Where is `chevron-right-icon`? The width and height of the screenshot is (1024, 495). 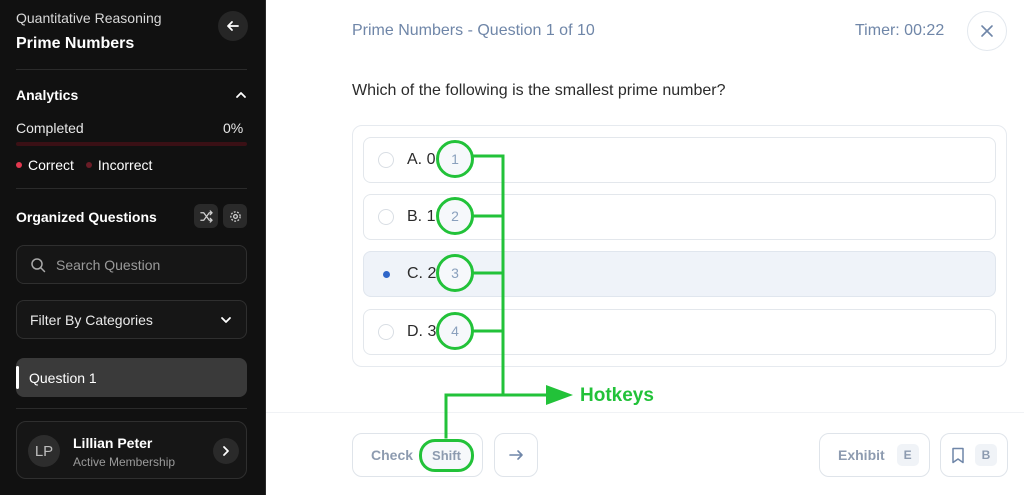
chevron-right-icon is located at coordinates (226, 451).